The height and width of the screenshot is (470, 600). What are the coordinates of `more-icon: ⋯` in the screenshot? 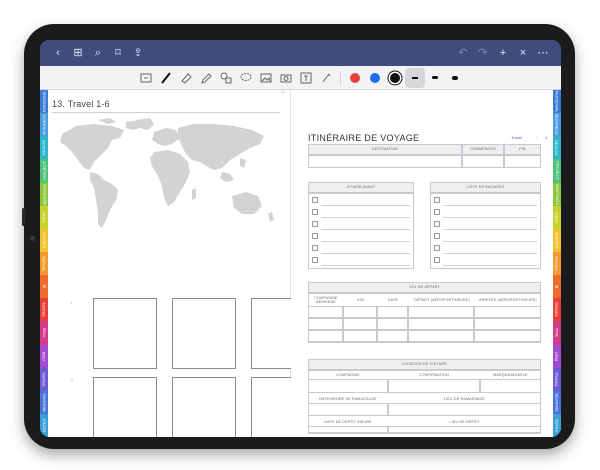 It's located at (543, 53).